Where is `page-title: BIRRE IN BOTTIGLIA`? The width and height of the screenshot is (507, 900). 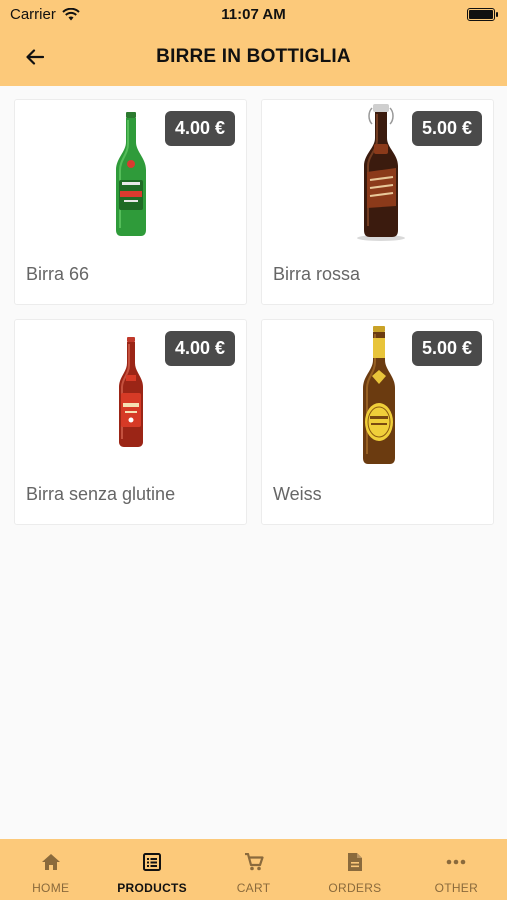
page-title: BIRRE IN BOTTIGLIA is located at coordinates (253, 56).